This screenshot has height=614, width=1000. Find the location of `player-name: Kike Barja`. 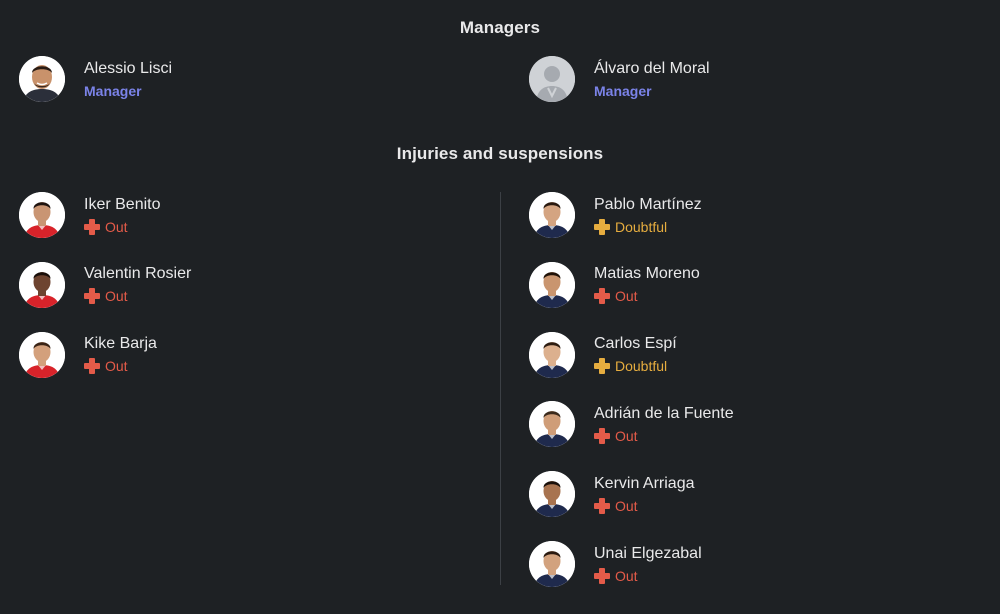

player-name: Kike Barja is located at coordinates (120, 344).